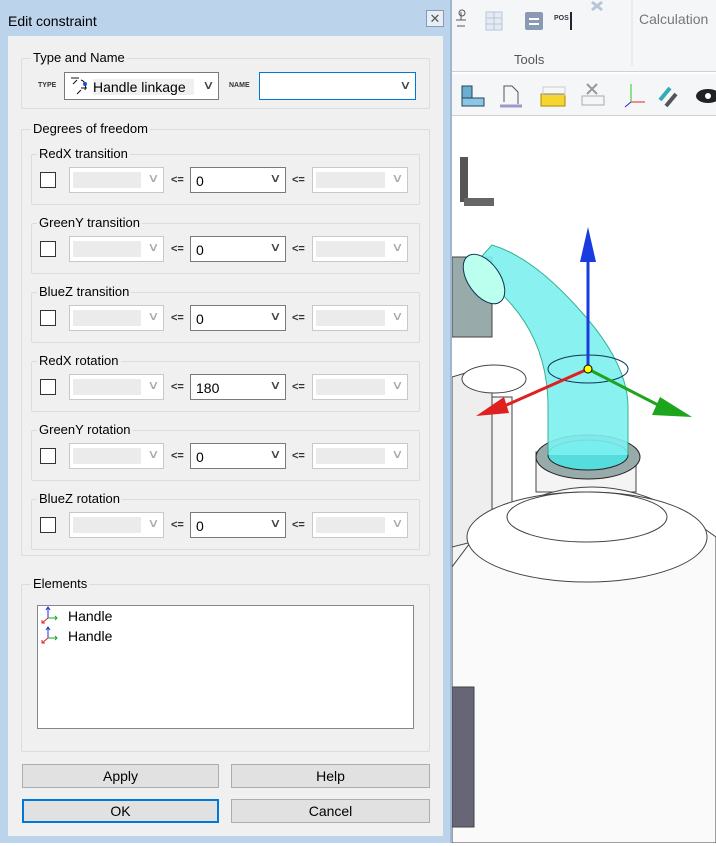  Describe the element at coordinates (706, 96) in the screenshot. I see `eye-icon` at that location.